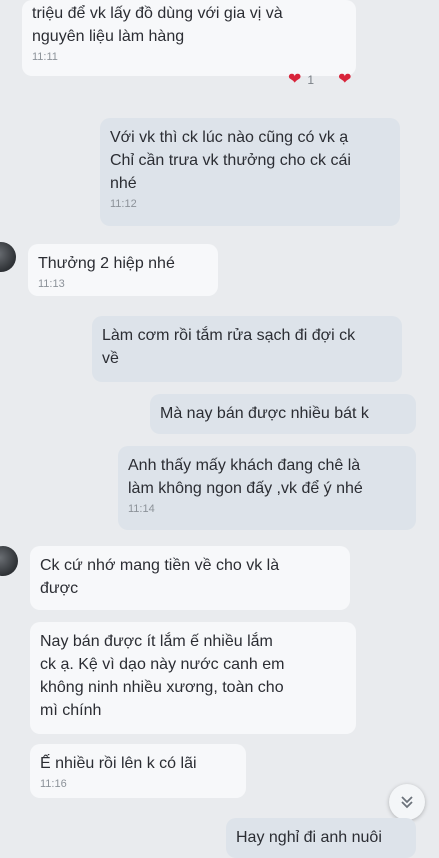 The width and height of the screenshot is (439, 858). What do you see at coordinates (160, 577) in the screenshot?
I see `message-text: Ck cứ nhớ mang tiền về cho vk là được` at bounding box center [160, 577].